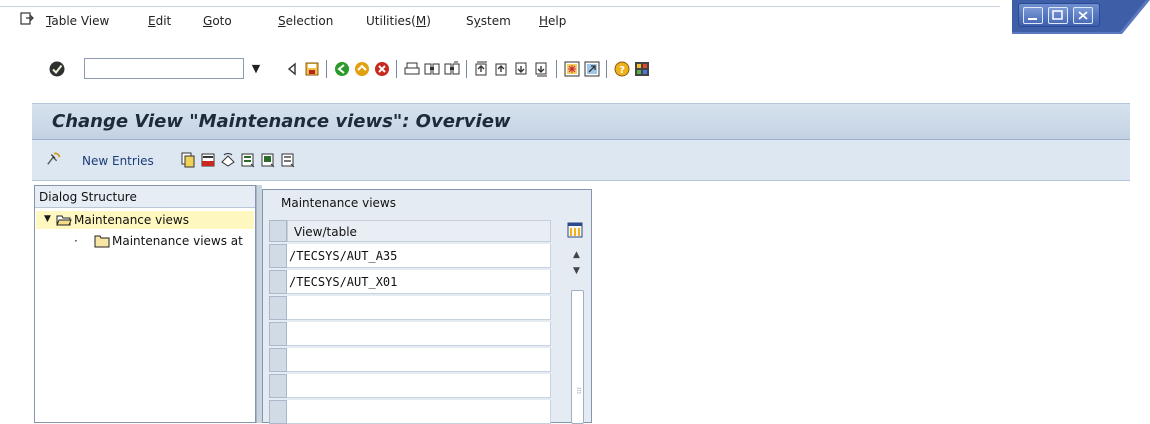  Describe the element at coordinates (145, 197) in the screenshot. I see `dialog-structure-header: Dialog Structure` at that location.